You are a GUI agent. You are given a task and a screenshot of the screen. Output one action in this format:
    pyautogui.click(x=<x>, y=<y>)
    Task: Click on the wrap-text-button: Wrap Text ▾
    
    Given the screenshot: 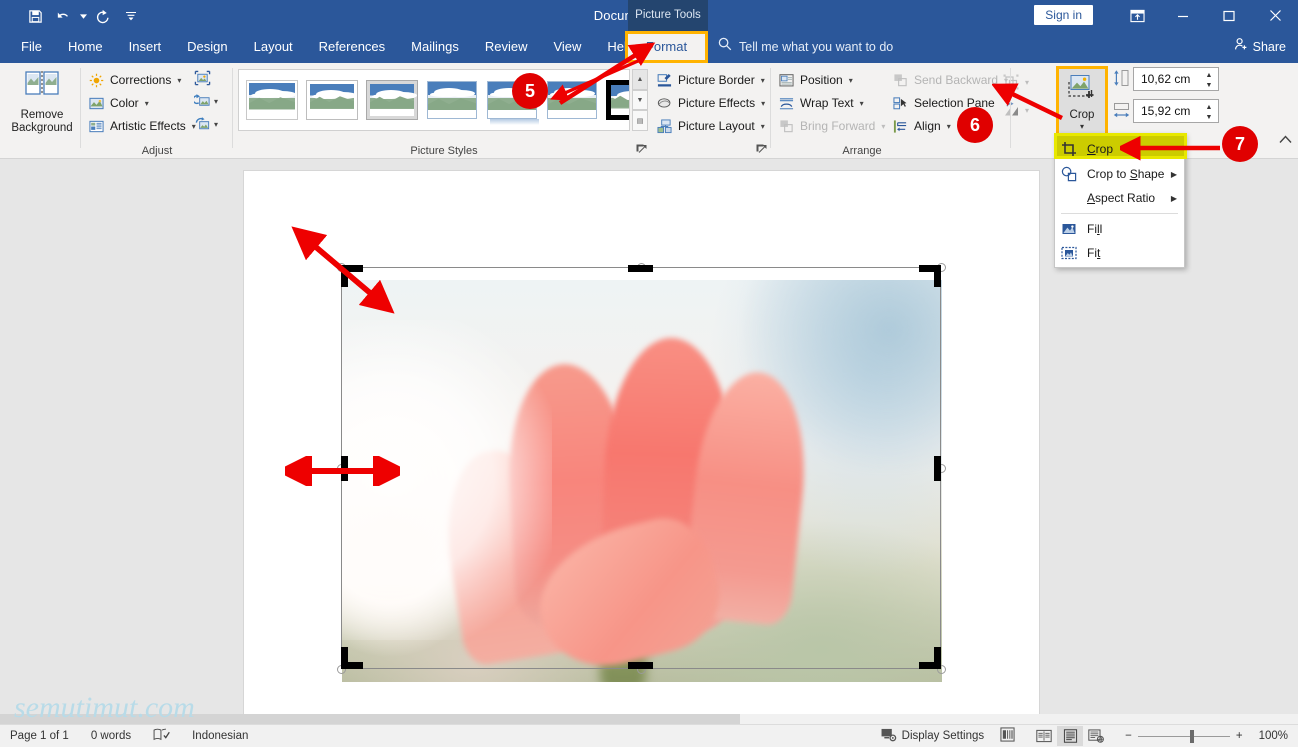 What is the action you would take?
    pyautogui.click(x=821, y=103)
    